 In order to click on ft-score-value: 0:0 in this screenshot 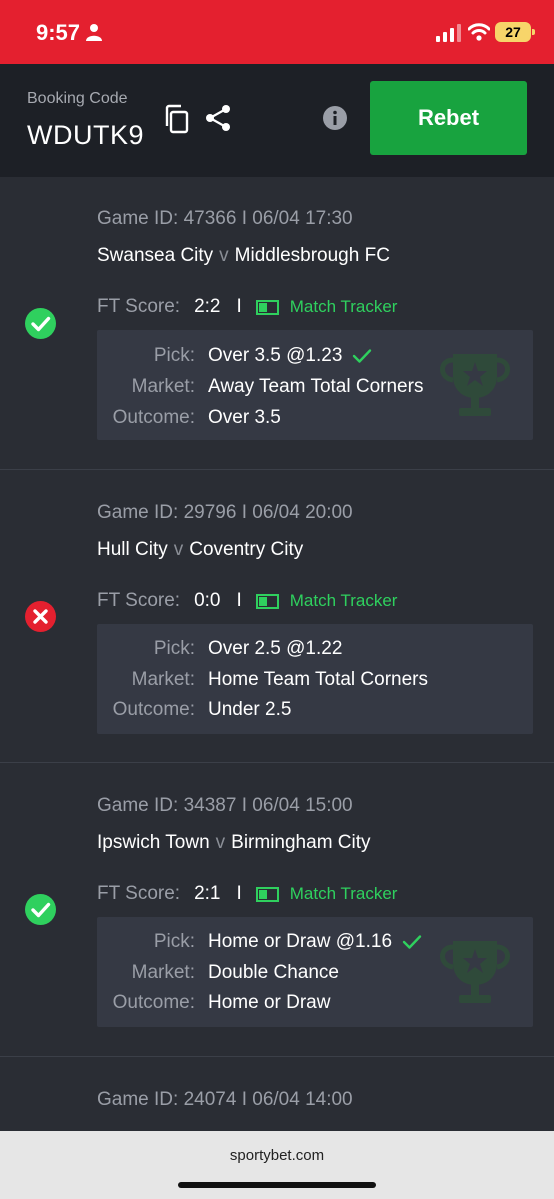, I will do `click(207, 600)`.